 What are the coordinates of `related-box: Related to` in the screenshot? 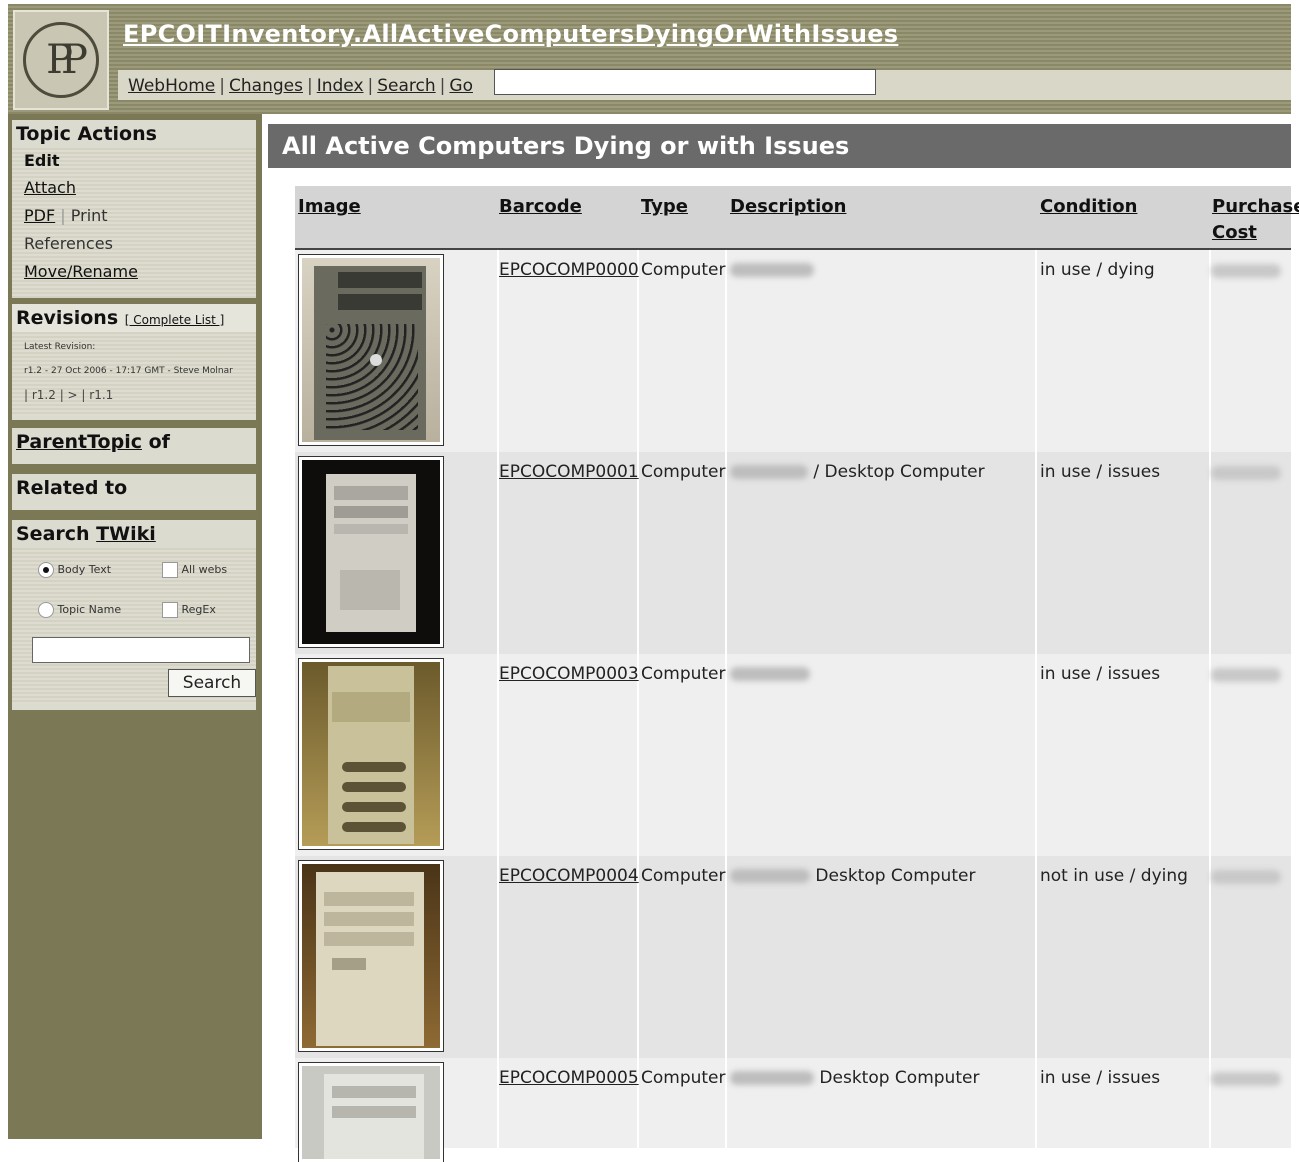 It's located at (134, 492).